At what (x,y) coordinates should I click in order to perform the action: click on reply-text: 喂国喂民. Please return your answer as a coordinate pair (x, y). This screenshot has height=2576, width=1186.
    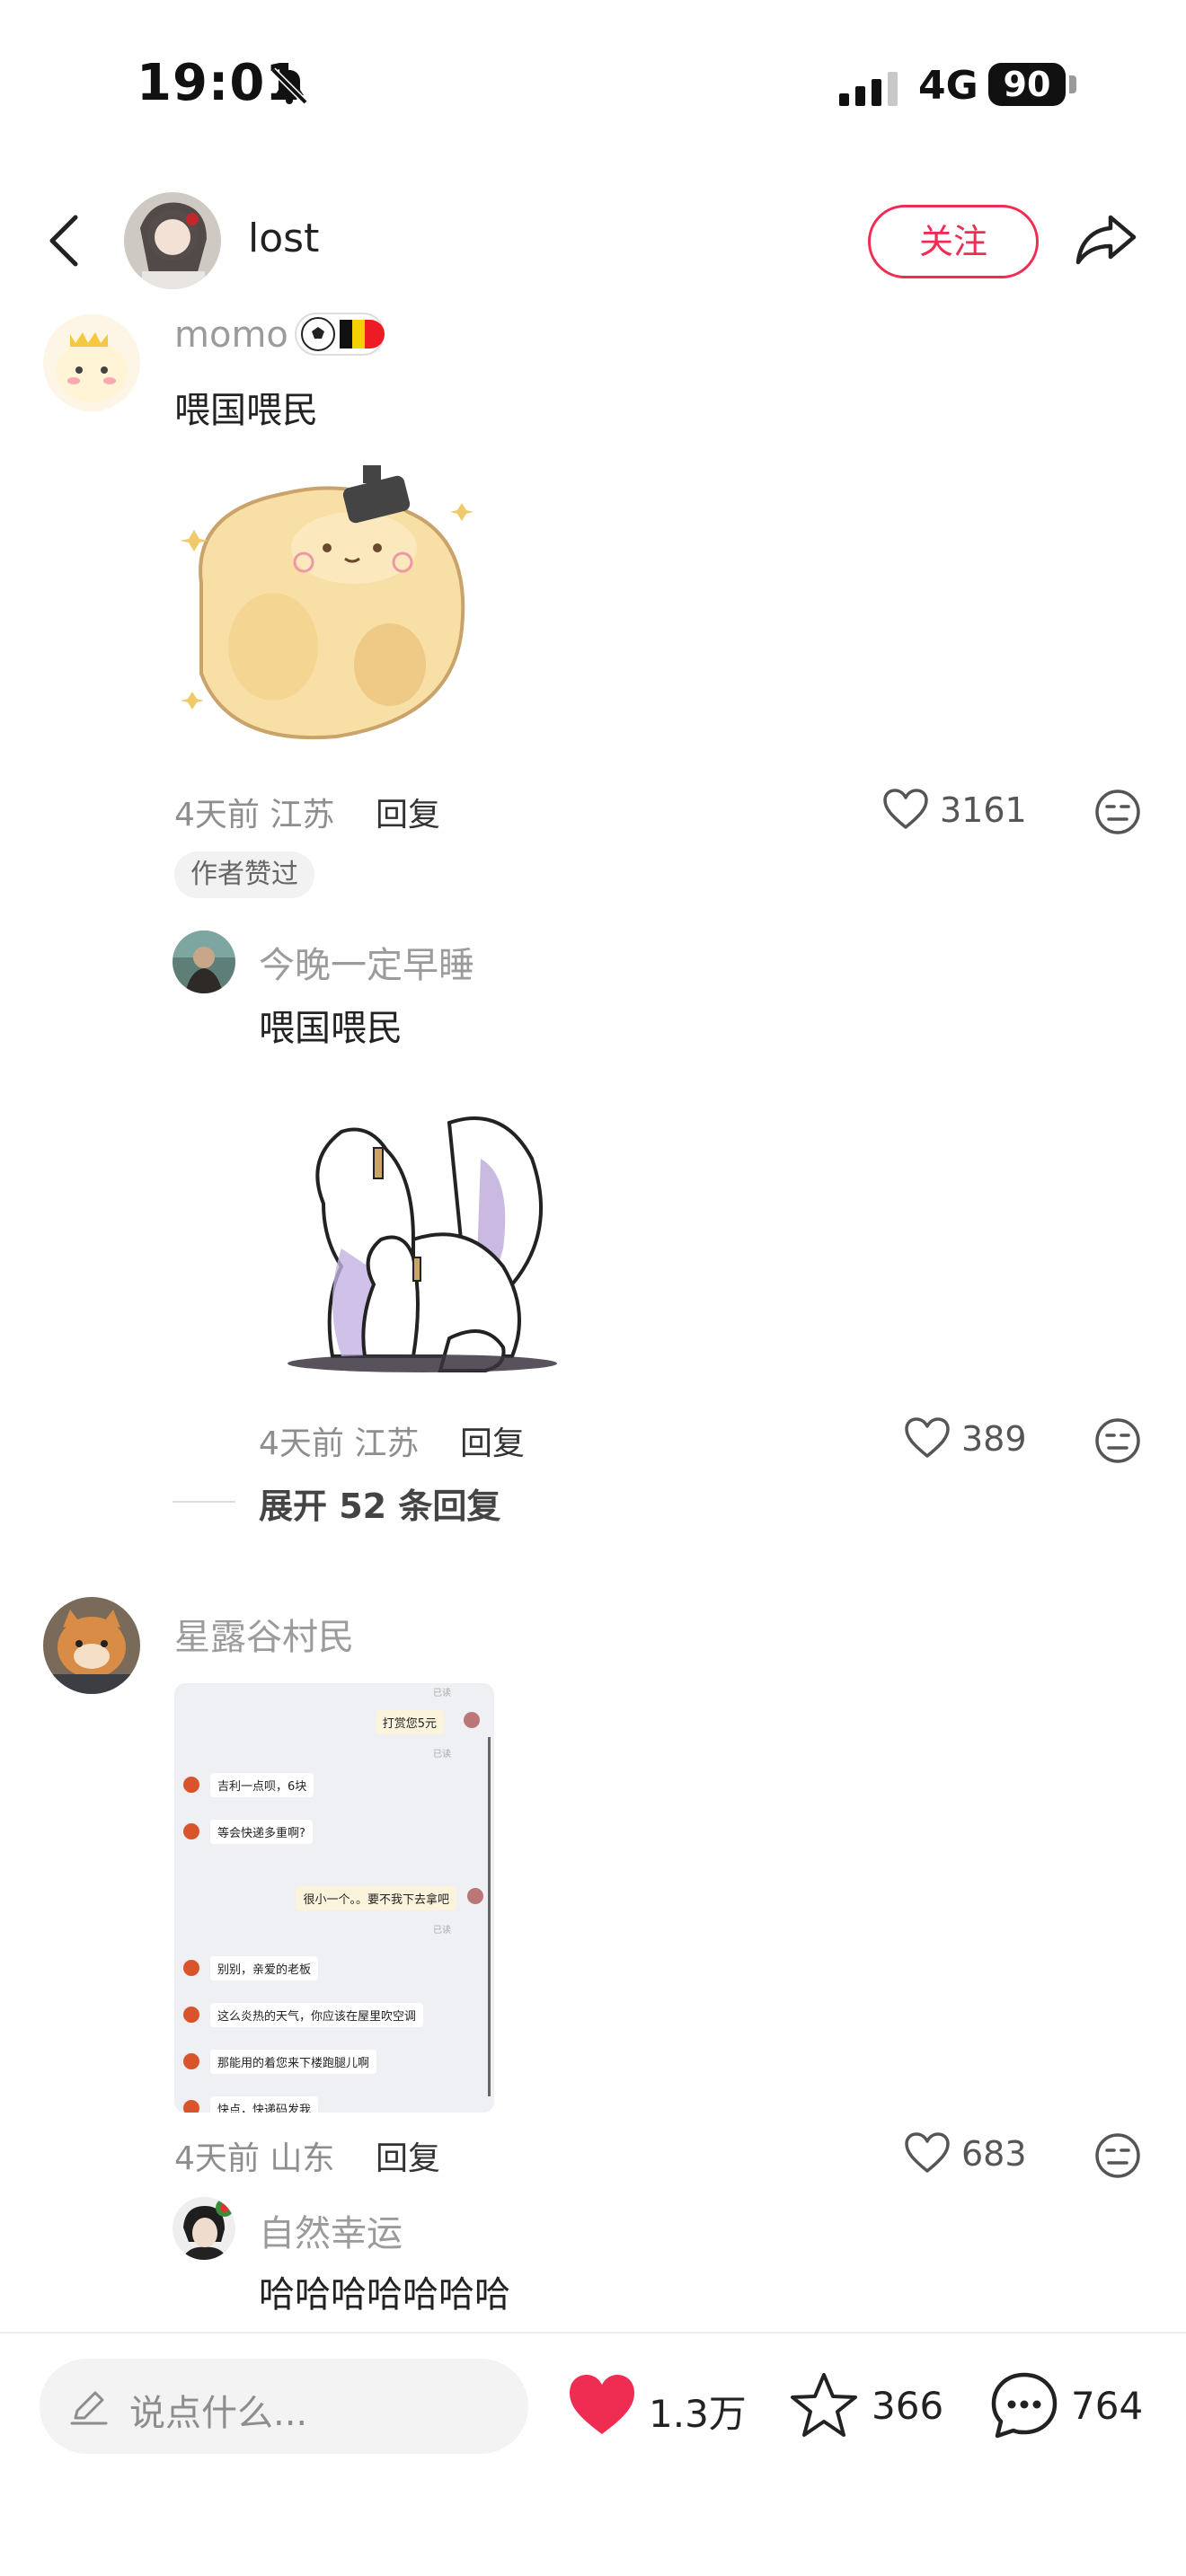
    Looking at the image, I should click on (331, 1028).